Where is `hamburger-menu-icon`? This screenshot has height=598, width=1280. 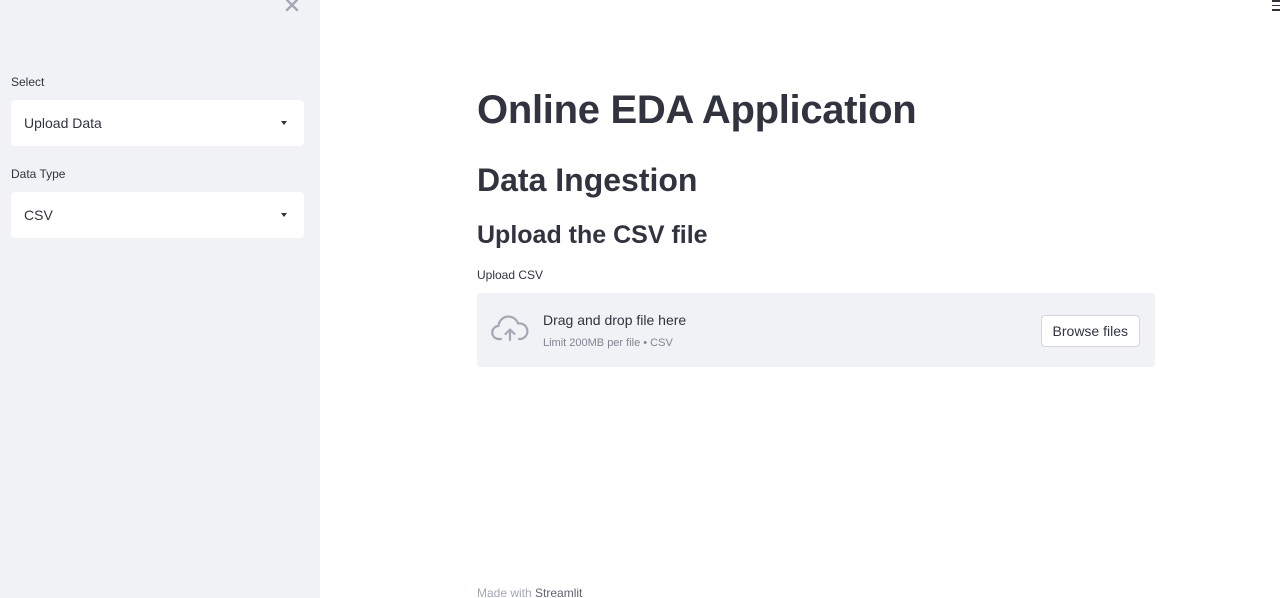 hamburger-menu-icon is located at coordinates (1275, 7).